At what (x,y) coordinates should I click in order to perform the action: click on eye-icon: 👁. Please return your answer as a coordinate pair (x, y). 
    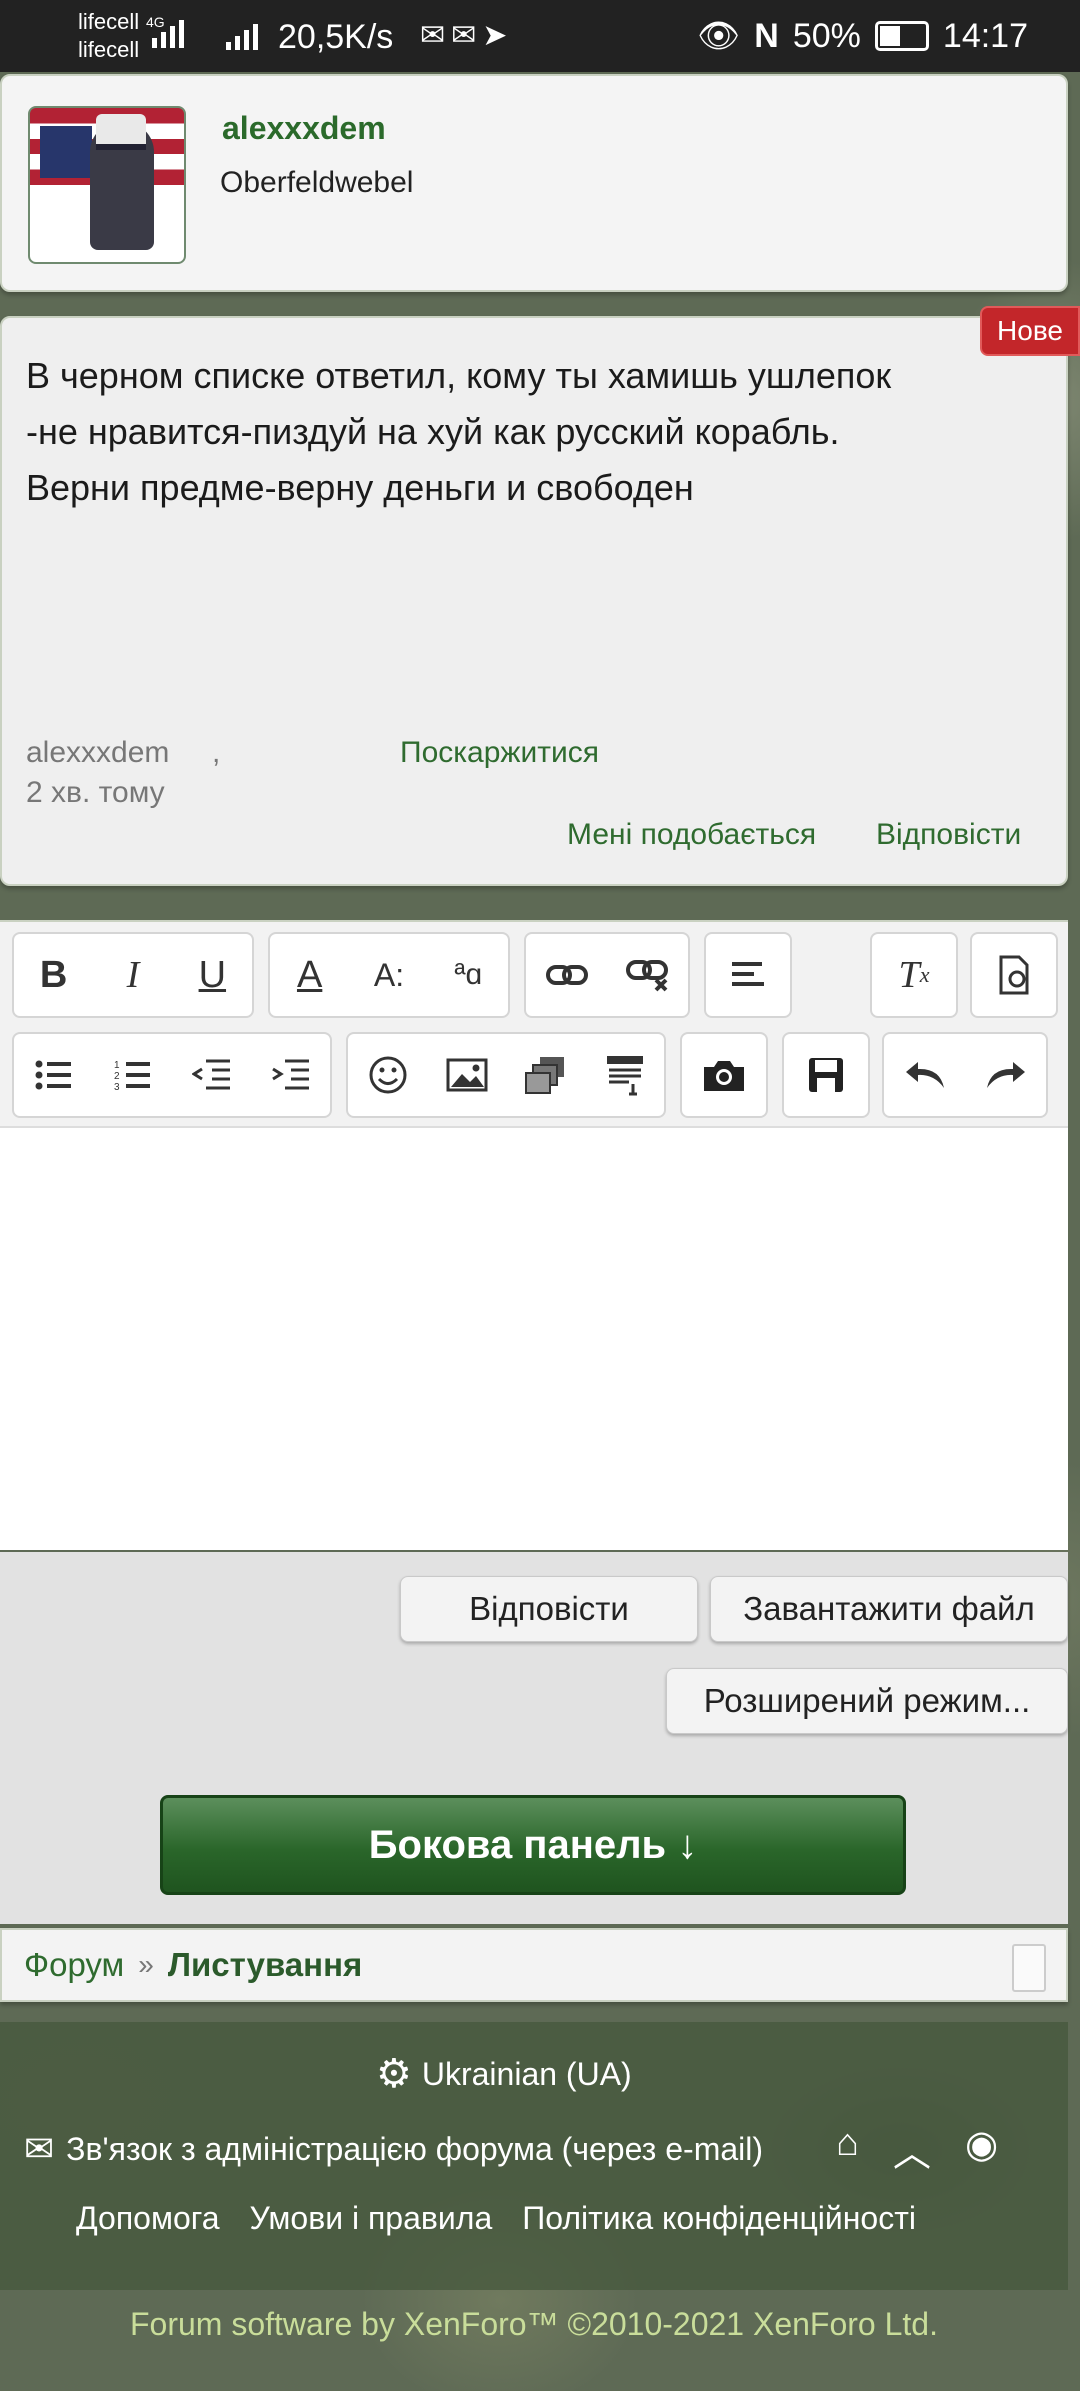
    Looking at the image, I should click on (719, 36).